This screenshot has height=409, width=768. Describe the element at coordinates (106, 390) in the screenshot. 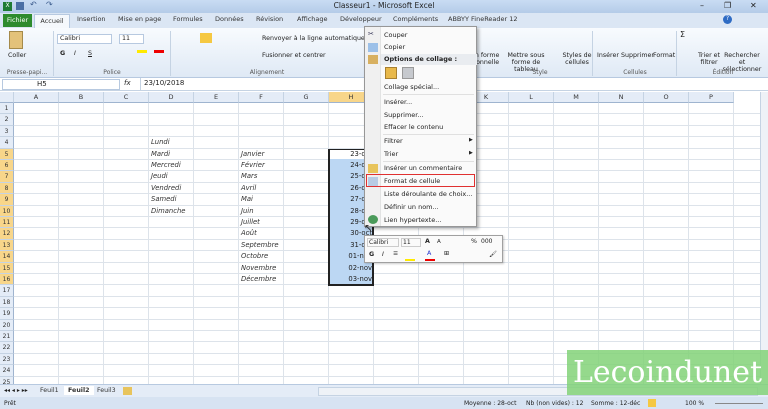

I see `sheet-tab-feuil3: Feuil3` at that location.